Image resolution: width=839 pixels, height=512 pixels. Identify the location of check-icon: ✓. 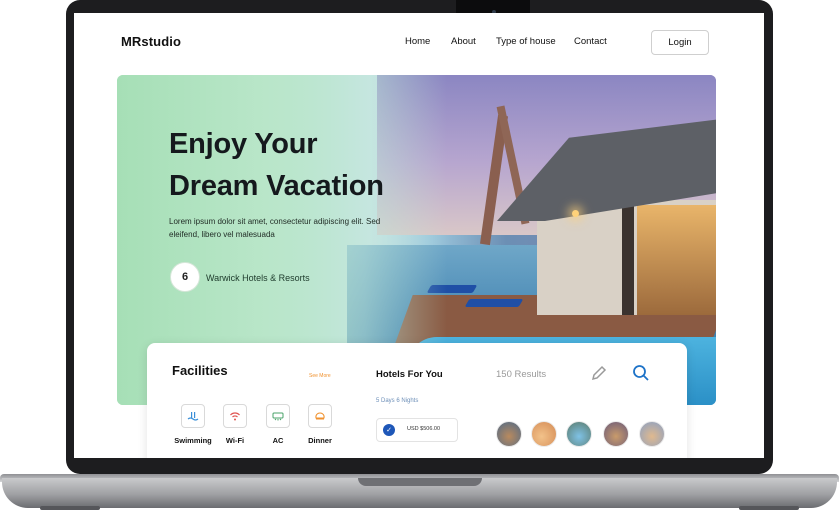
(389, 430).